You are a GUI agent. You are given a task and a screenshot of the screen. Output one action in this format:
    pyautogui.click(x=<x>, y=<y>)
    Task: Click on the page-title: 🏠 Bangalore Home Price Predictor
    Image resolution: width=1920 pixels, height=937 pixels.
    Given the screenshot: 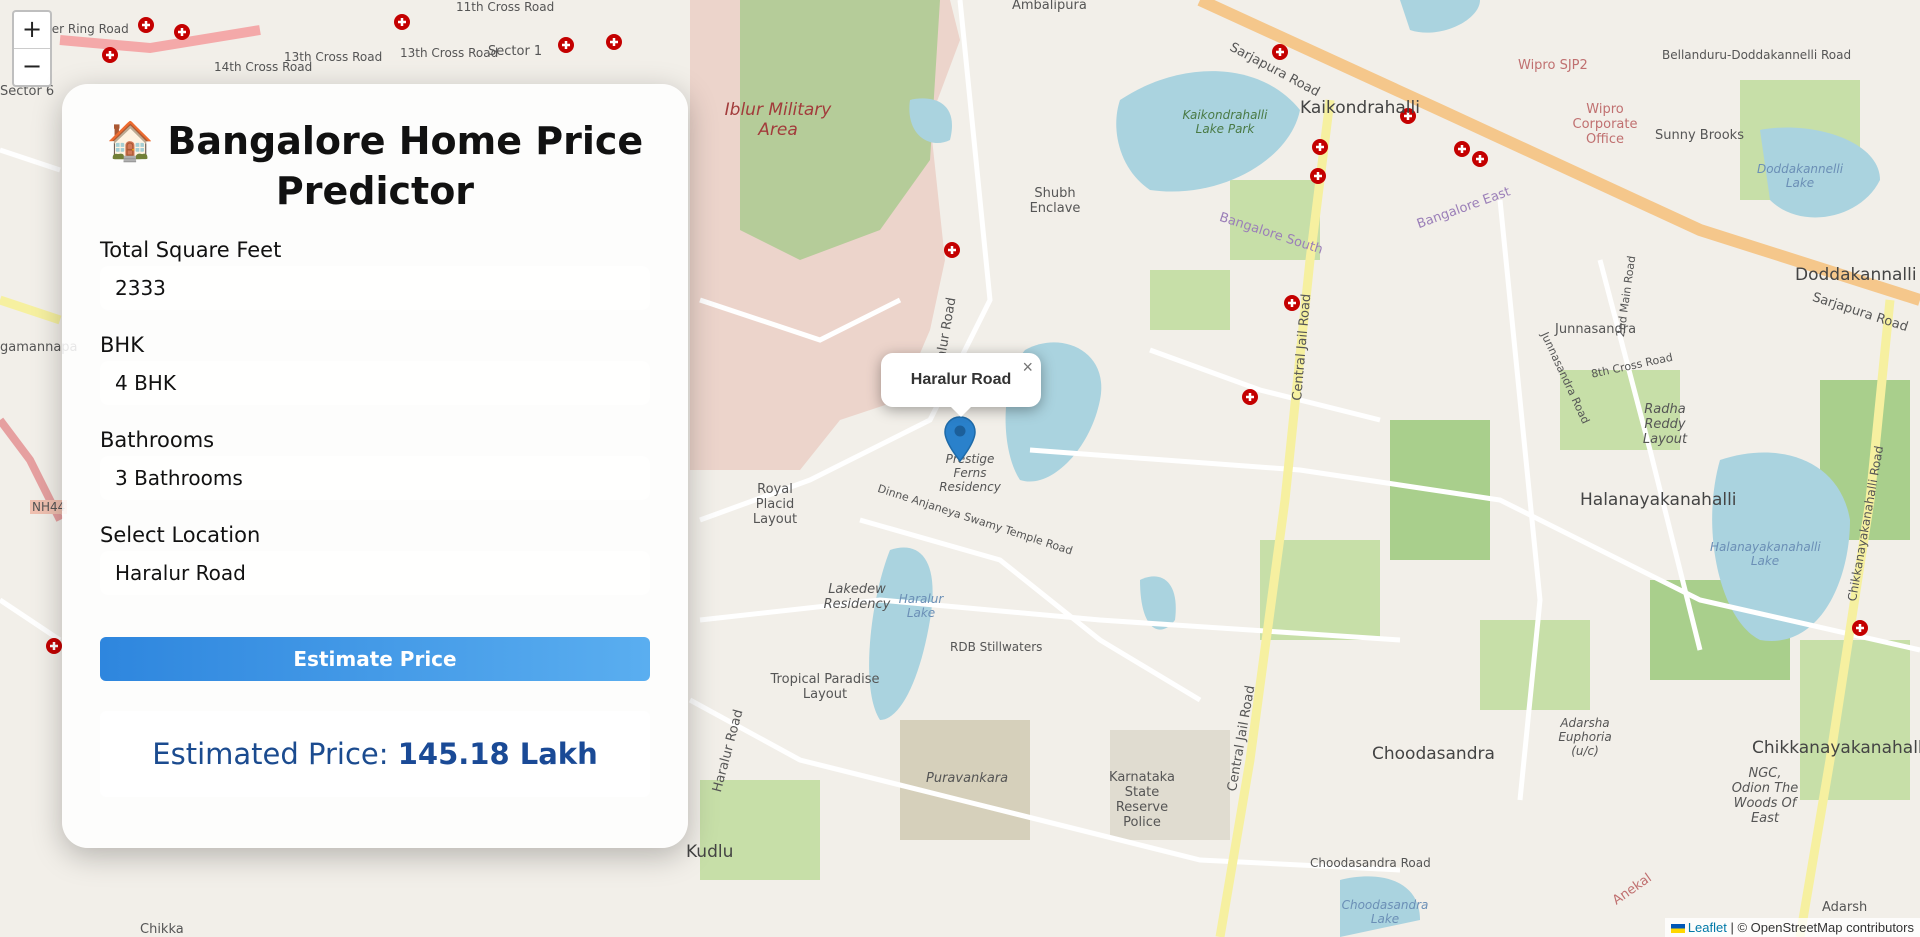 What is the action you would take?
    pyautogui.click(x=375, y=166)
    